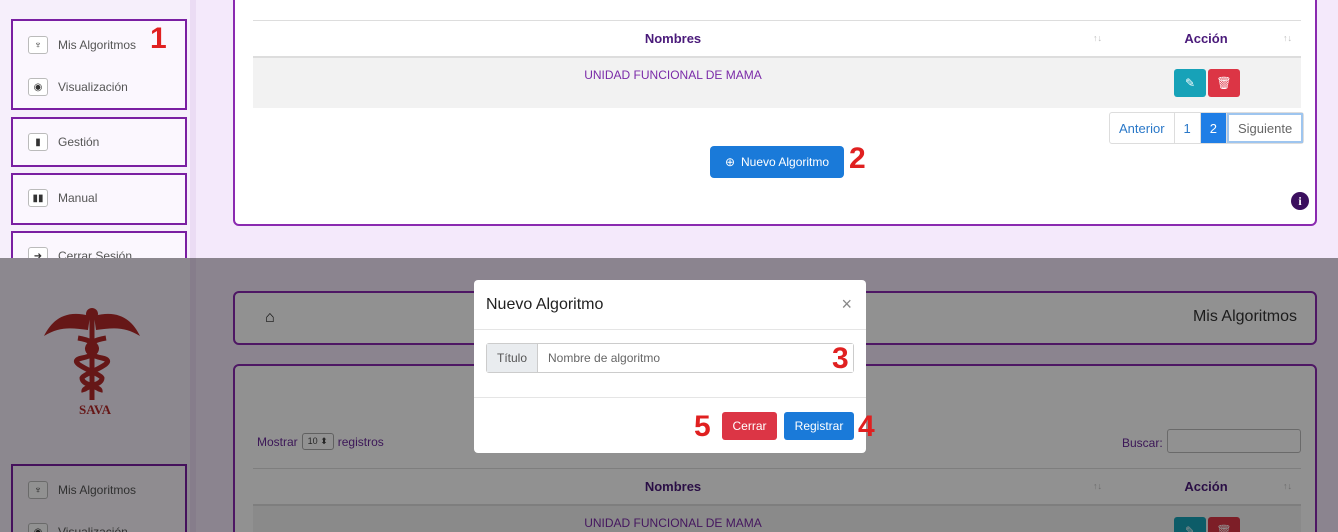  I want to click on edit-icon: ✎, so click(1190, 83).